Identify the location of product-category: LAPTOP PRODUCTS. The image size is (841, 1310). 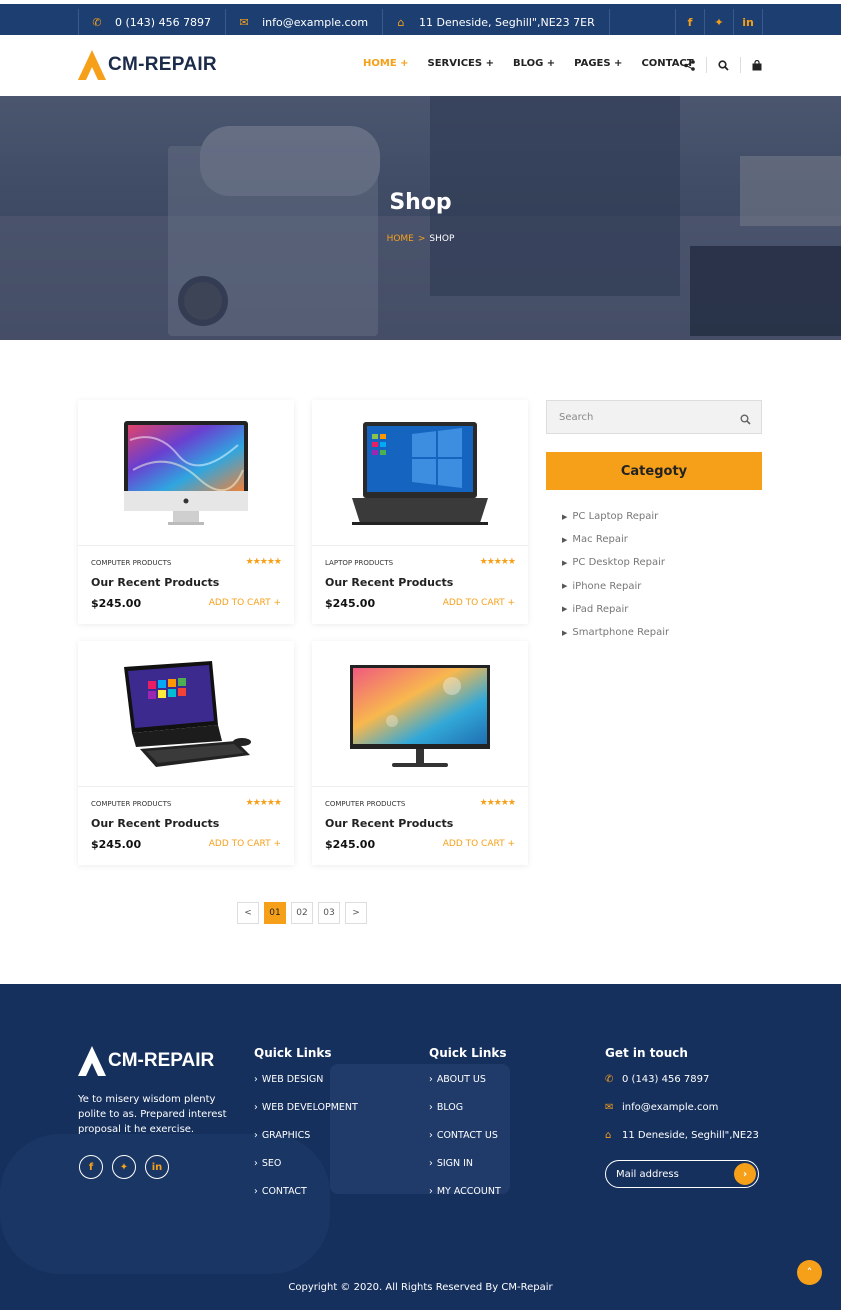
(359, 563).